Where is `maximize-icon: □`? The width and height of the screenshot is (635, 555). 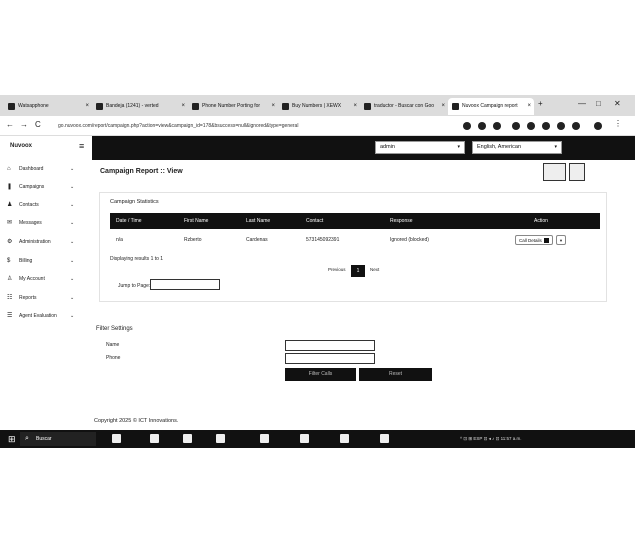 maximize-icon: □ is located at coordinates (598, 103).